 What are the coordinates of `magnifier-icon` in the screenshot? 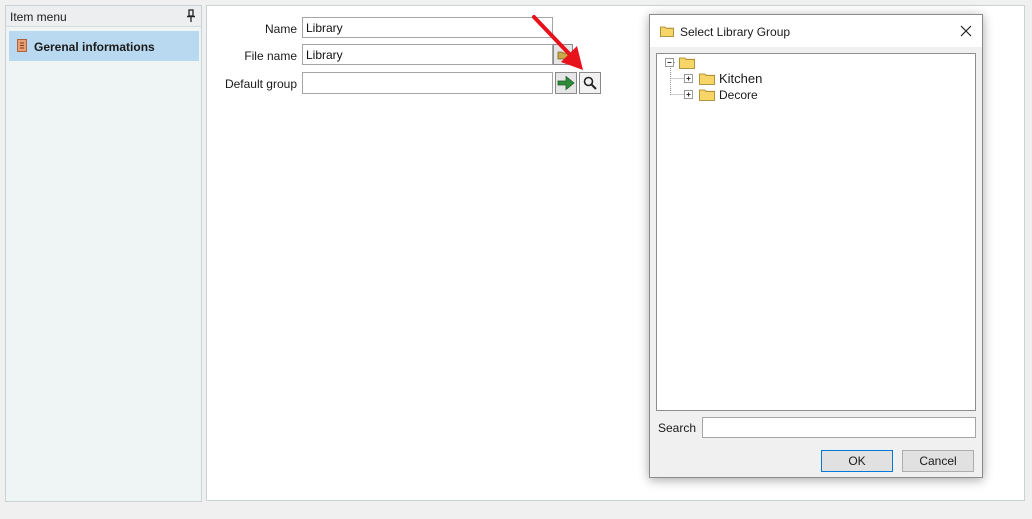 It's located at (590, 83).